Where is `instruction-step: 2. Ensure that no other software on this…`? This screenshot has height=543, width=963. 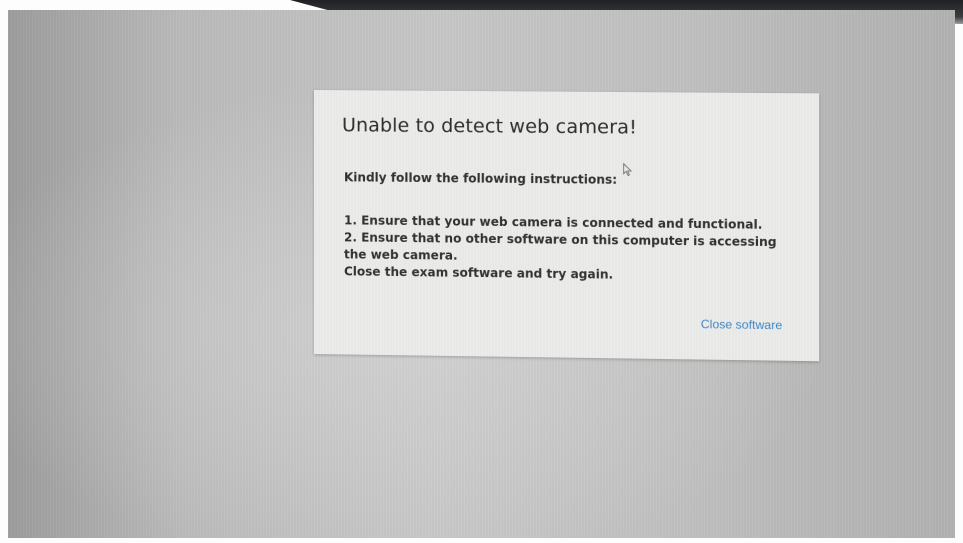 instruction-step: 2. Ensure that no other software on this… is located at coordinates (567, 248).